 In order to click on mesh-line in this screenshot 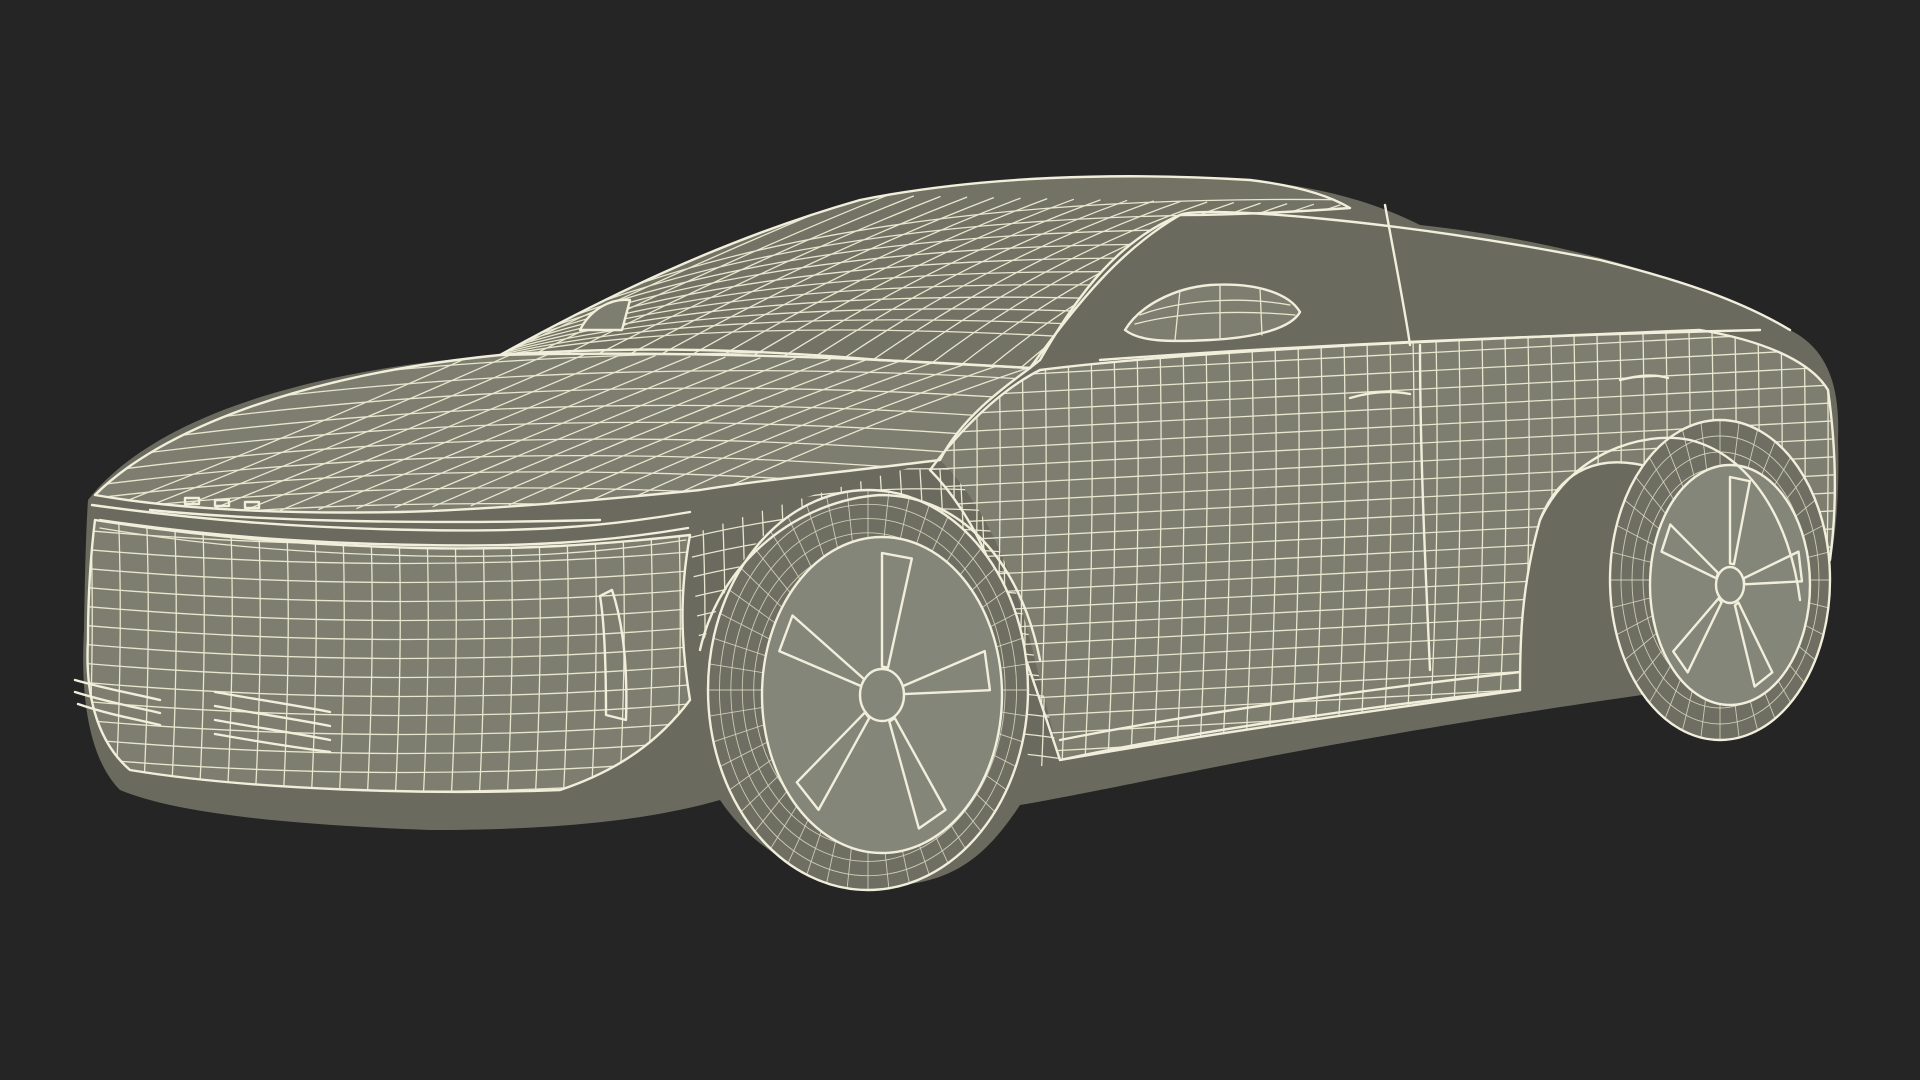, I will do `click(1847, 504)`.